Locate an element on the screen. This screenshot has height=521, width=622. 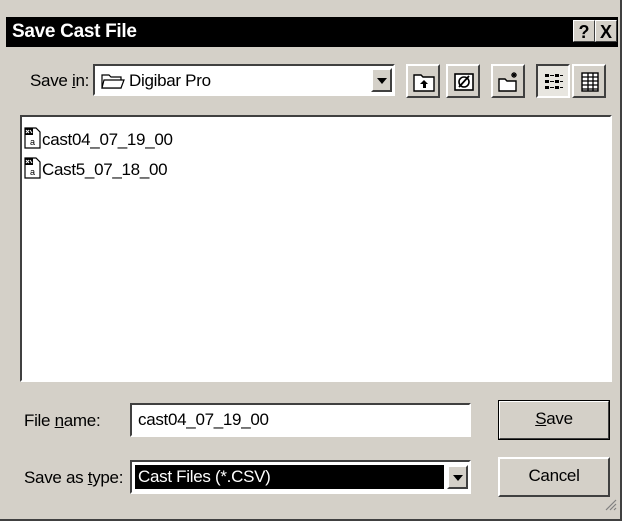
view-desktop-button is located at coordinates (463, 81).